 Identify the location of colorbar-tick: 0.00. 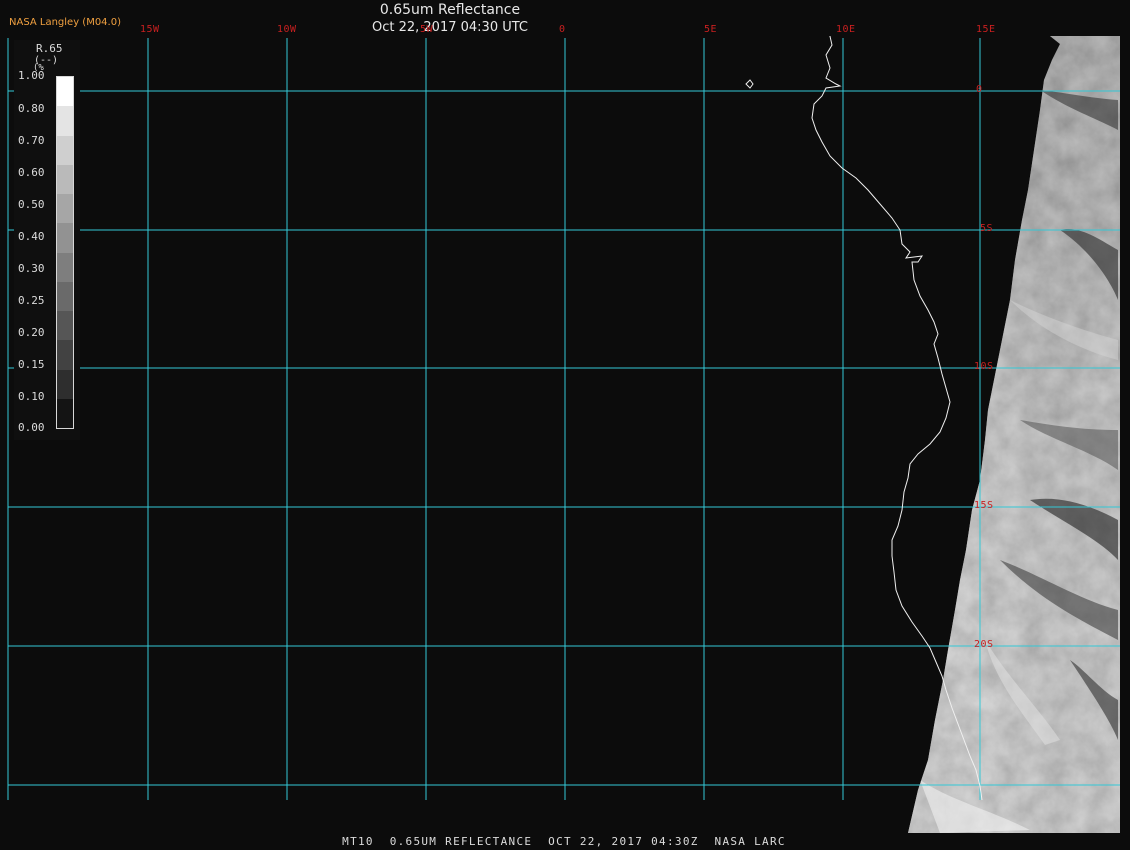
(31, 427).